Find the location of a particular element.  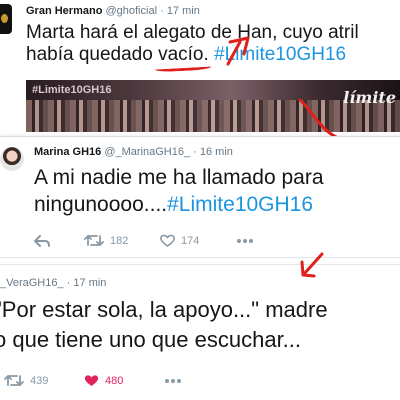

tweet-text-line: Marta hará el alegato de Han, cuyo atril is located at coordinates (192, 32).